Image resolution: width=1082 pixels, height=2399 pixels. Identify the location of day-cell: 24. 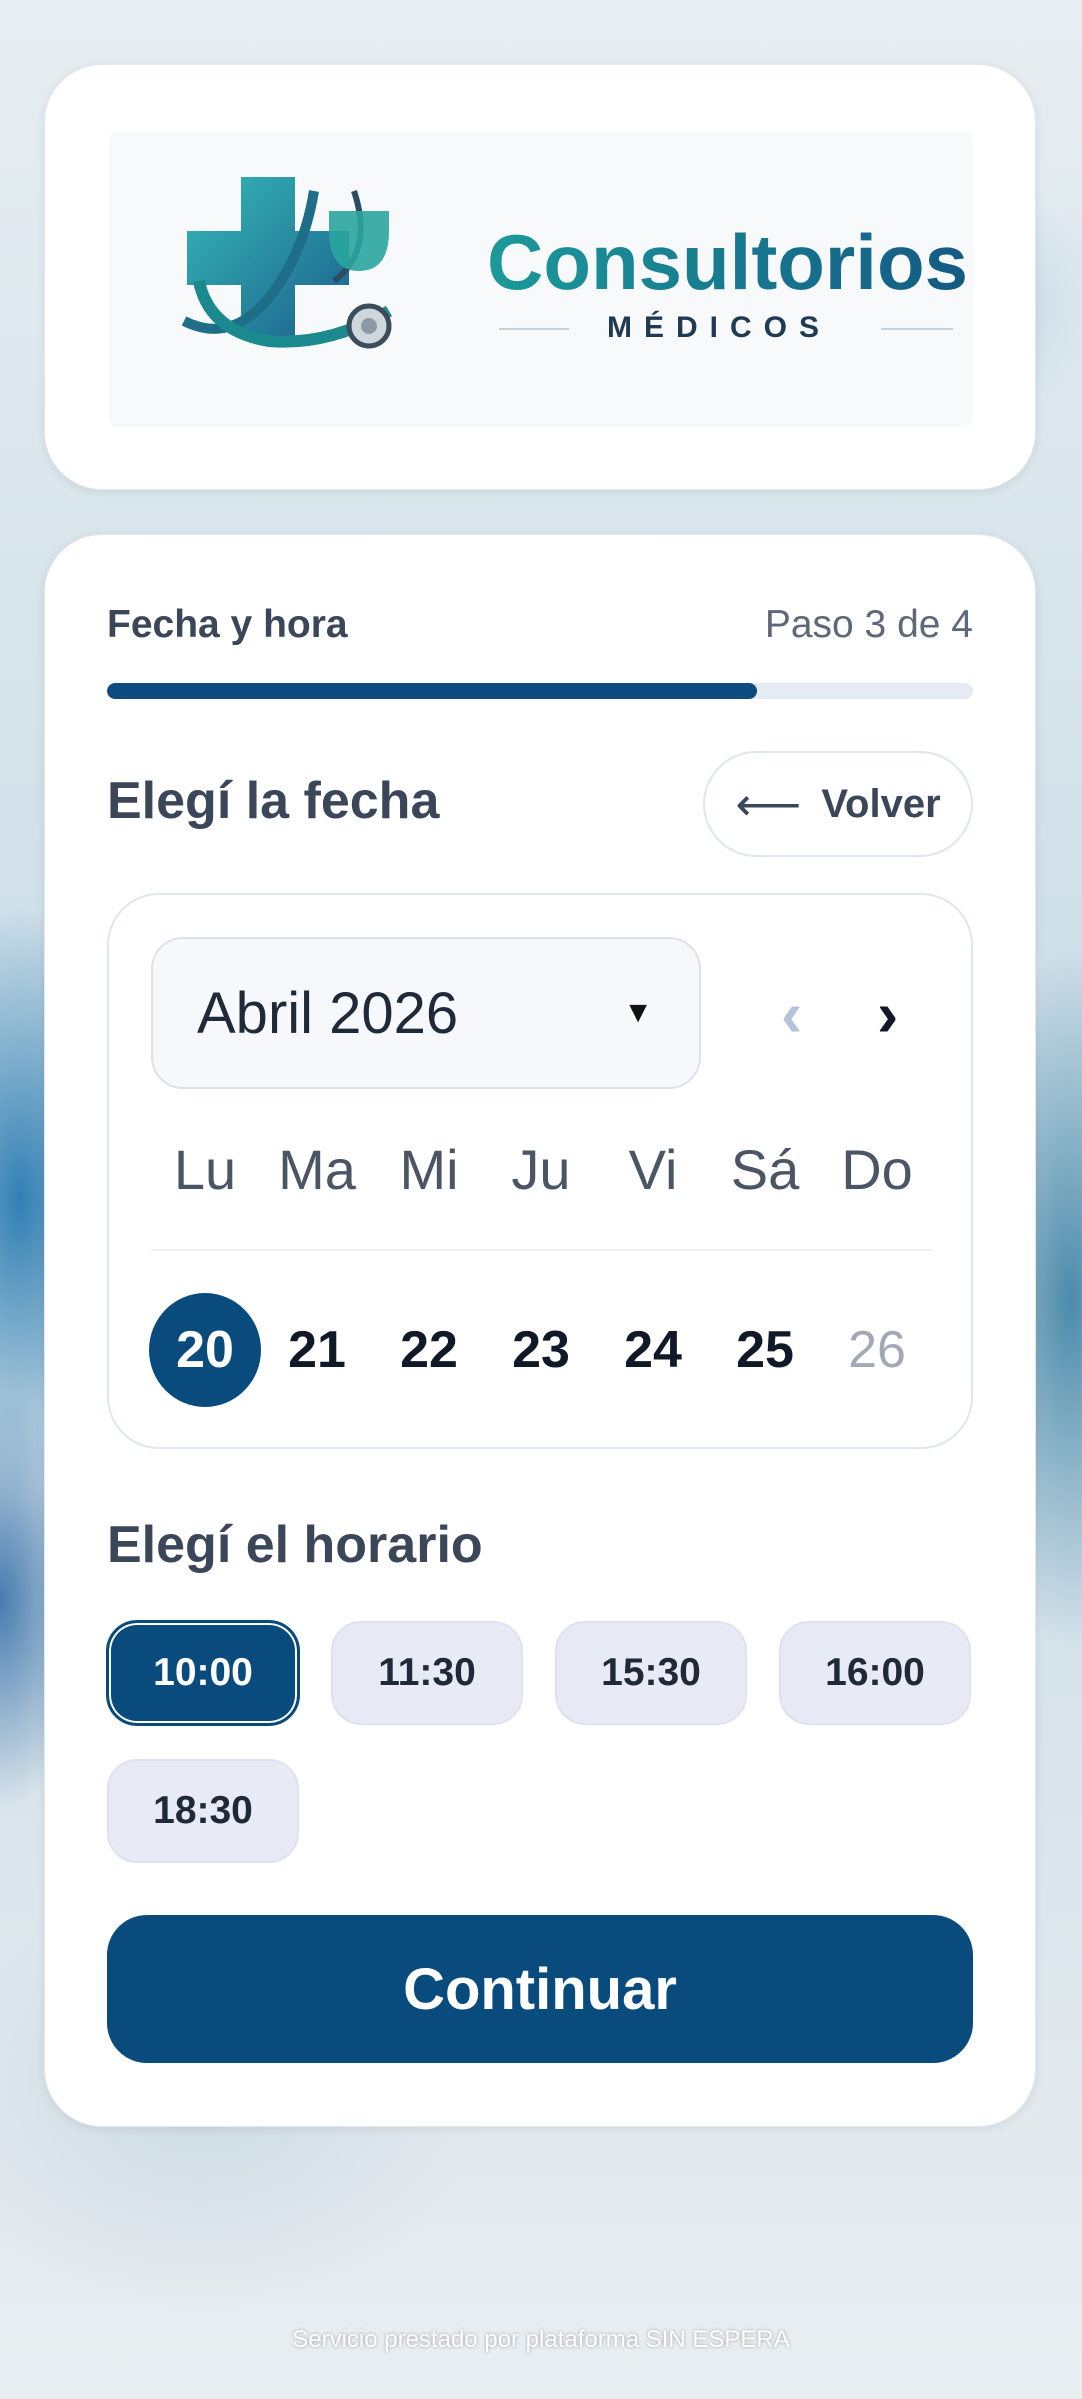
(653, 1350).